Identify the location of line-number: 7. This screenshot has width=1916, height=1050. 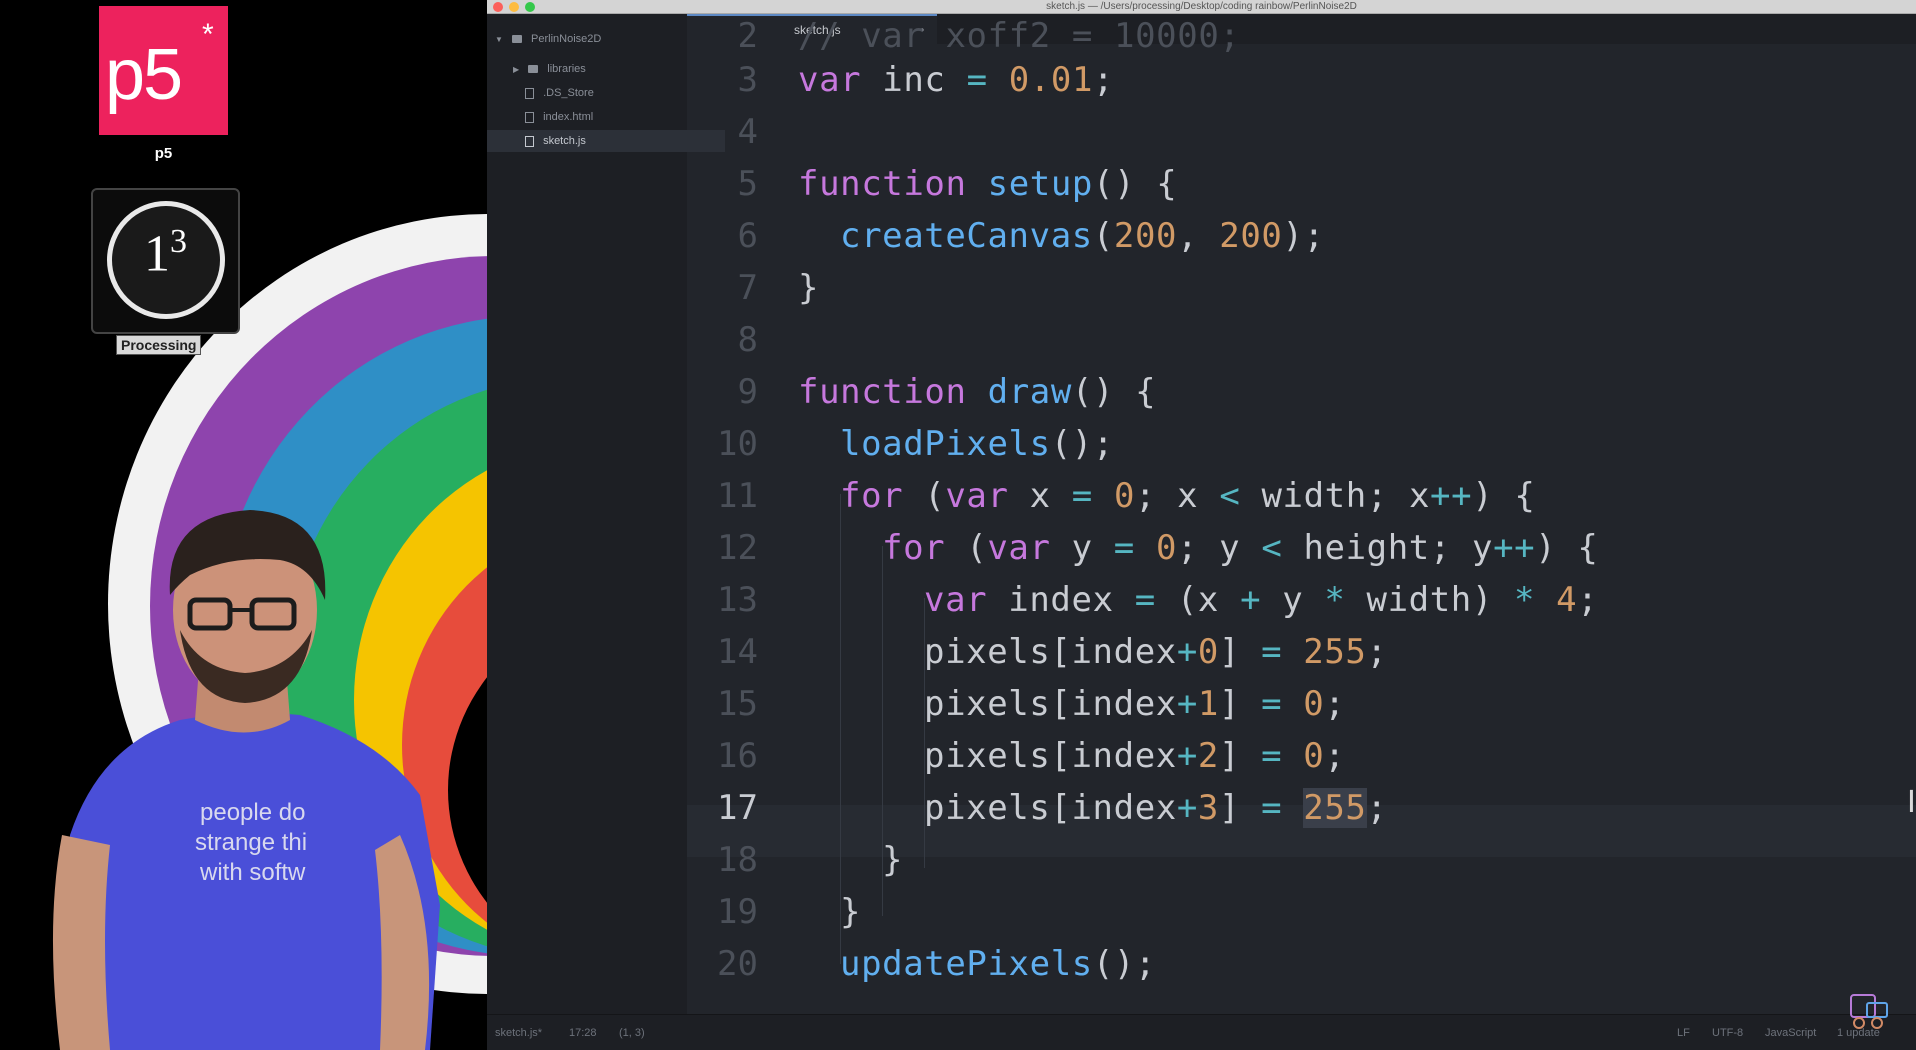
(747, 288).